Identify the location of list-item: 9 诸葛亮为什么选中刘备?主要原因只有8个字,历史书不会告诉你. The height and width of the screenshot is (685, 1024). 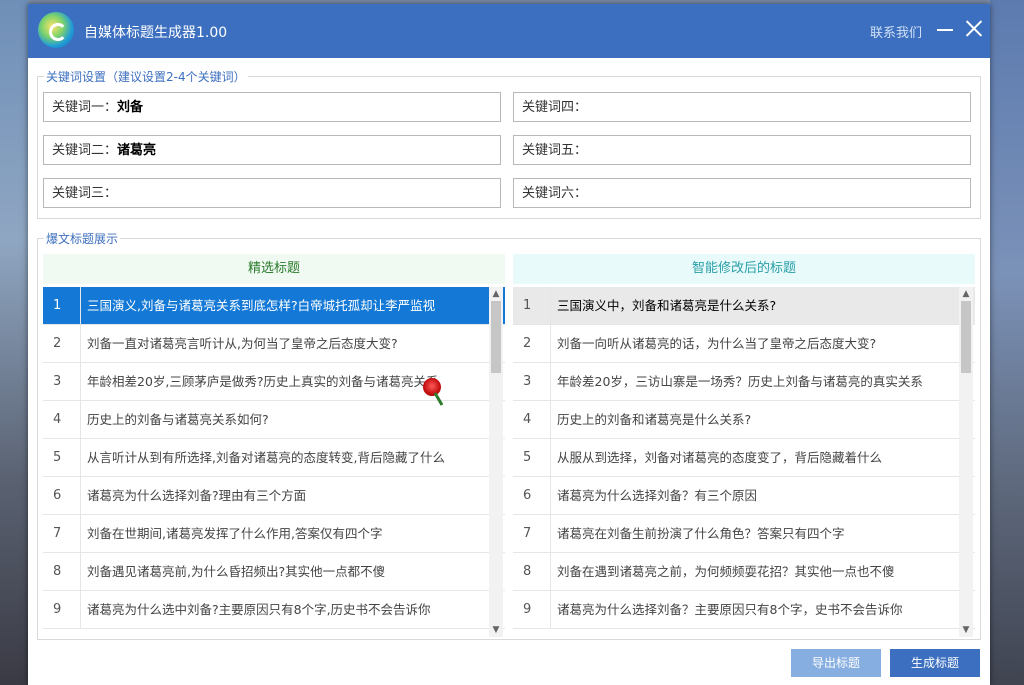
(274, 610).